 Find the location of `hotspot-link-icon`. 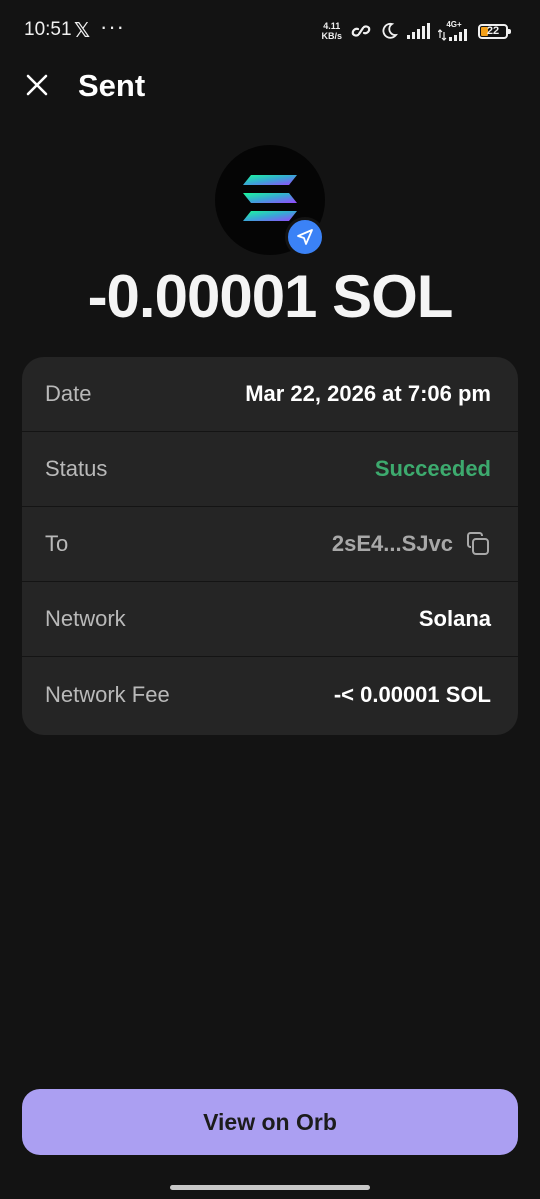

hotspot-link-icon is located at coordinates (361, 31).